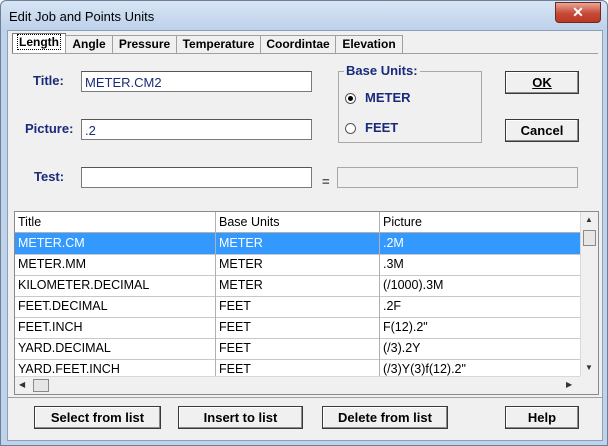  I want to click on tab-angle: Angle, so click(89, 44).